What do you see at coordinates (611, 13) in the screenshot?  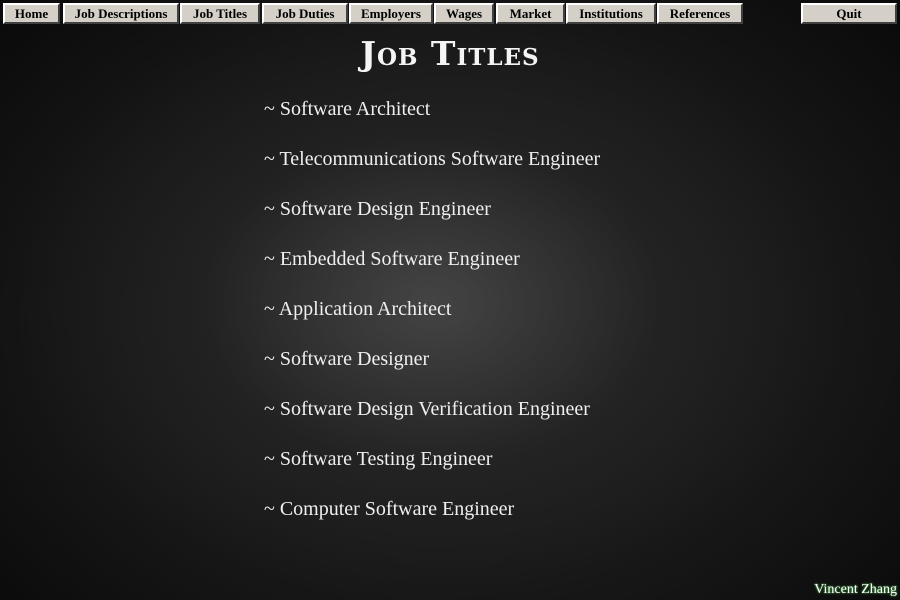 I see `nav-institutions-button: Institutions` at bounding box center [611, 13].